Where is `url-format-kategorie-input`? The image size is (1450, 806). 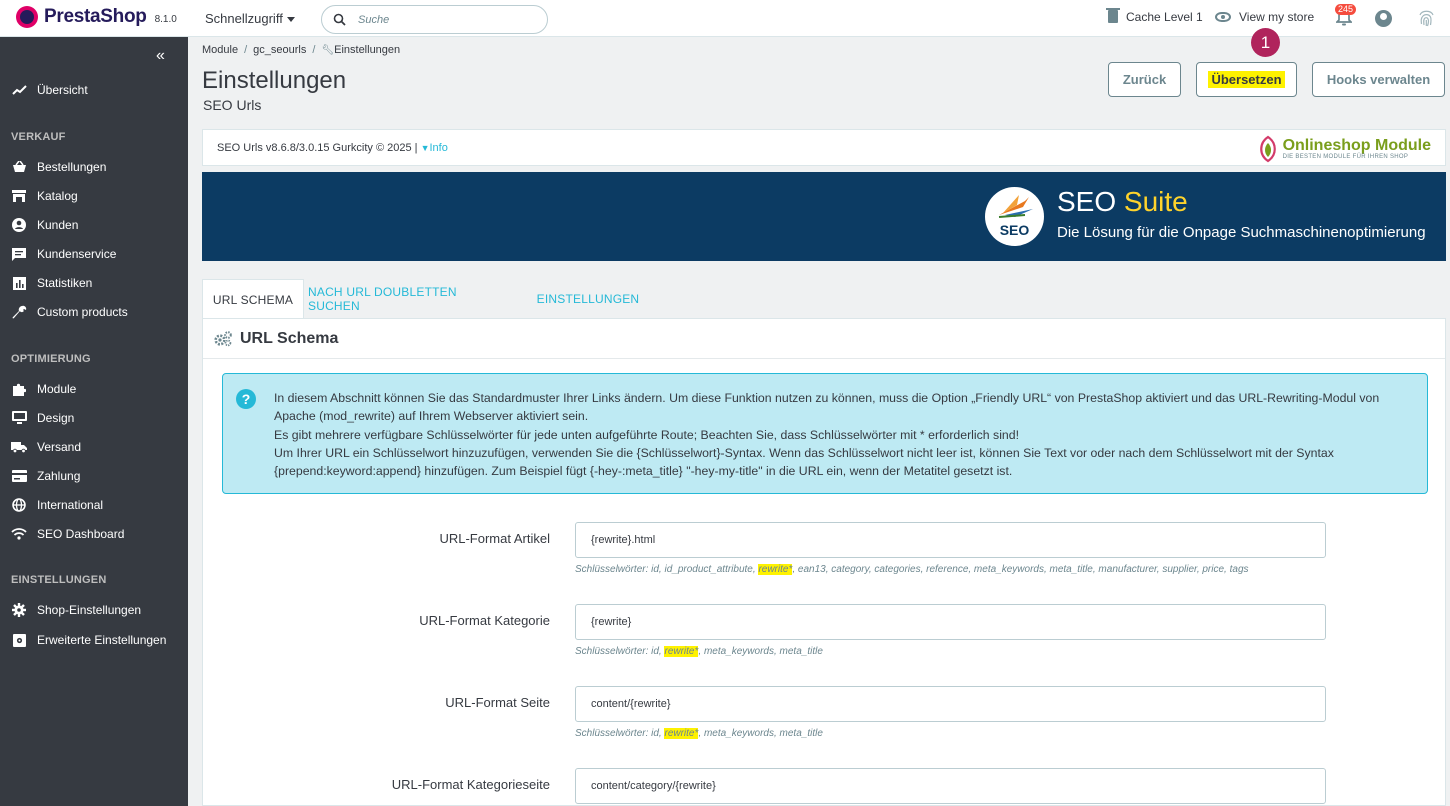
url-format-kategorie-input is located at coordinates (950, 622).